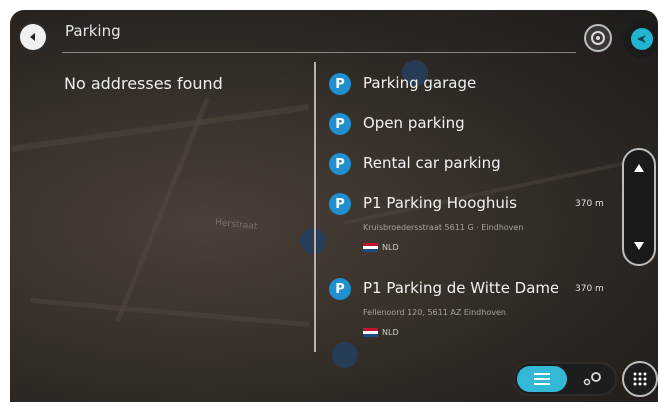 The height and width of the screenshot is (402, 659). Describe the element at coordinates (639, 207) in the screenshot. I see `list-scroll-control` at that location.